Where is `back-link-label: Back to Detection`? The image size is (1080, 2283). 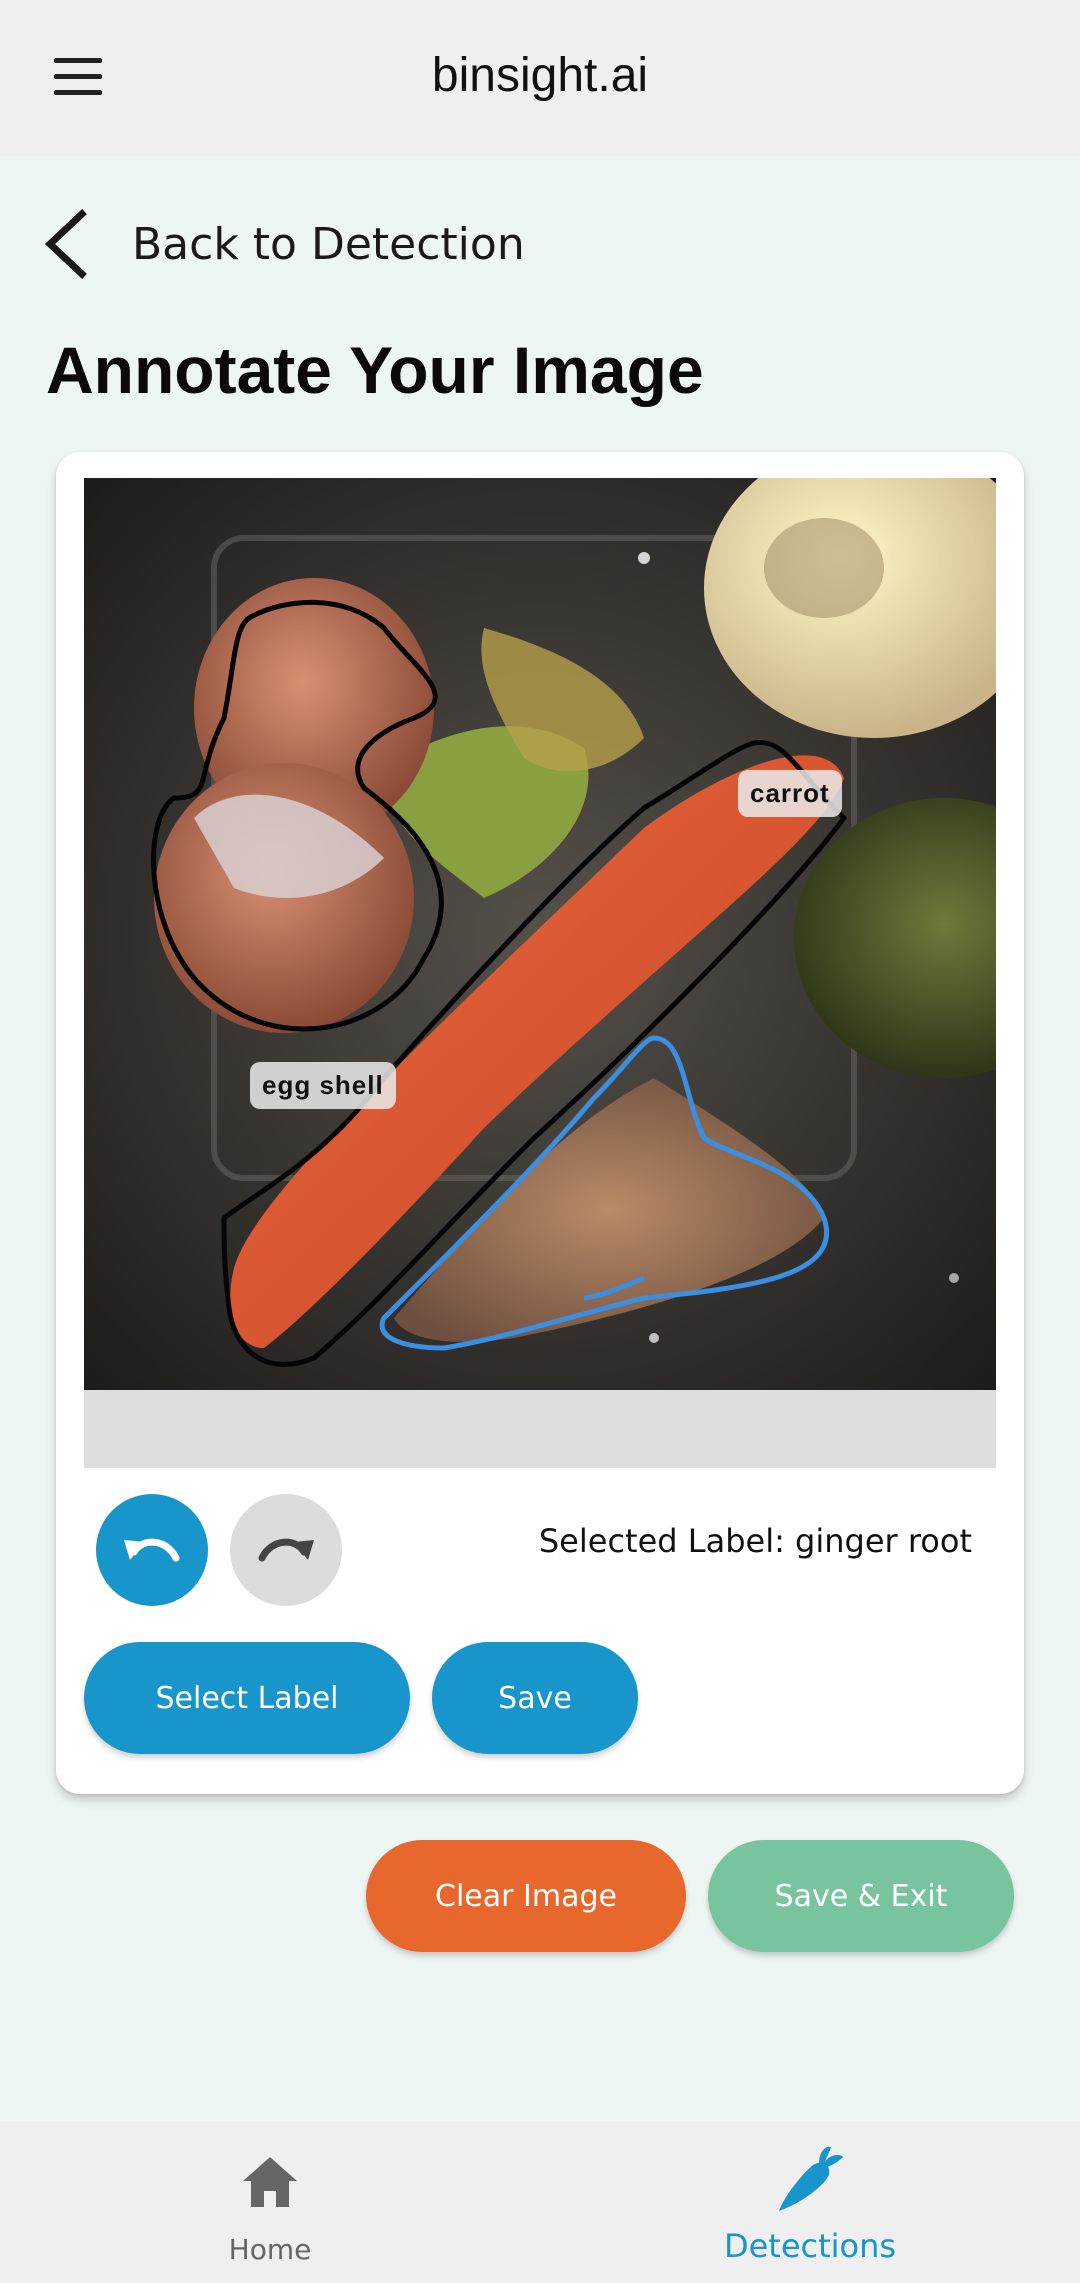 back-link-label: Back to Detection is located at coordinates (328, 244).